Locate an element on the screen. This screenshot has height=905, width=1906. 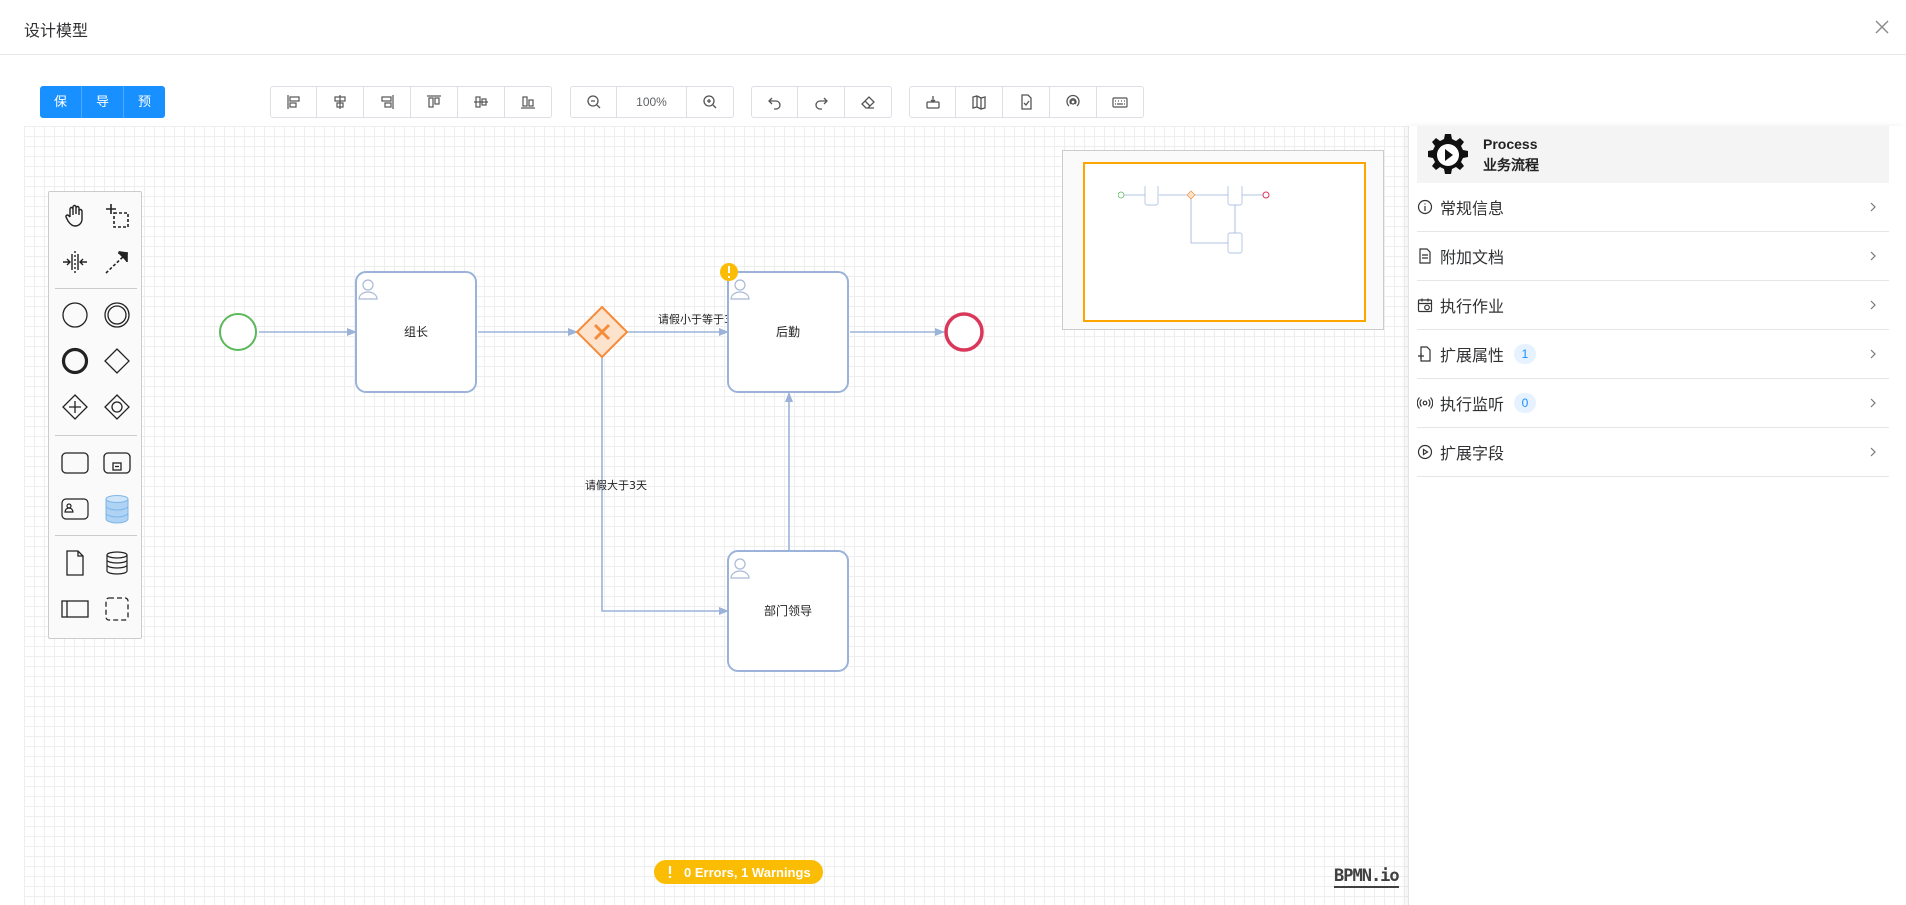
minimap is located at coordinates (1223, 240).